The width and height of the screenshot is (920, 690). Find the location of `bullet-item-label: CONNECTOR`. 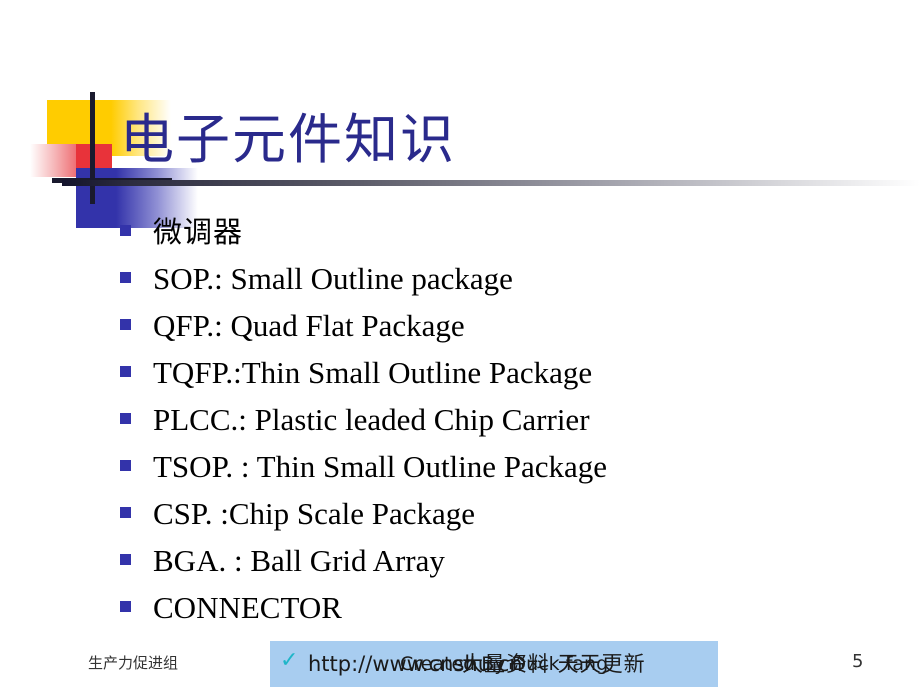

bullet-item-label: CONNECTOR is located at coordinates (247, 607).